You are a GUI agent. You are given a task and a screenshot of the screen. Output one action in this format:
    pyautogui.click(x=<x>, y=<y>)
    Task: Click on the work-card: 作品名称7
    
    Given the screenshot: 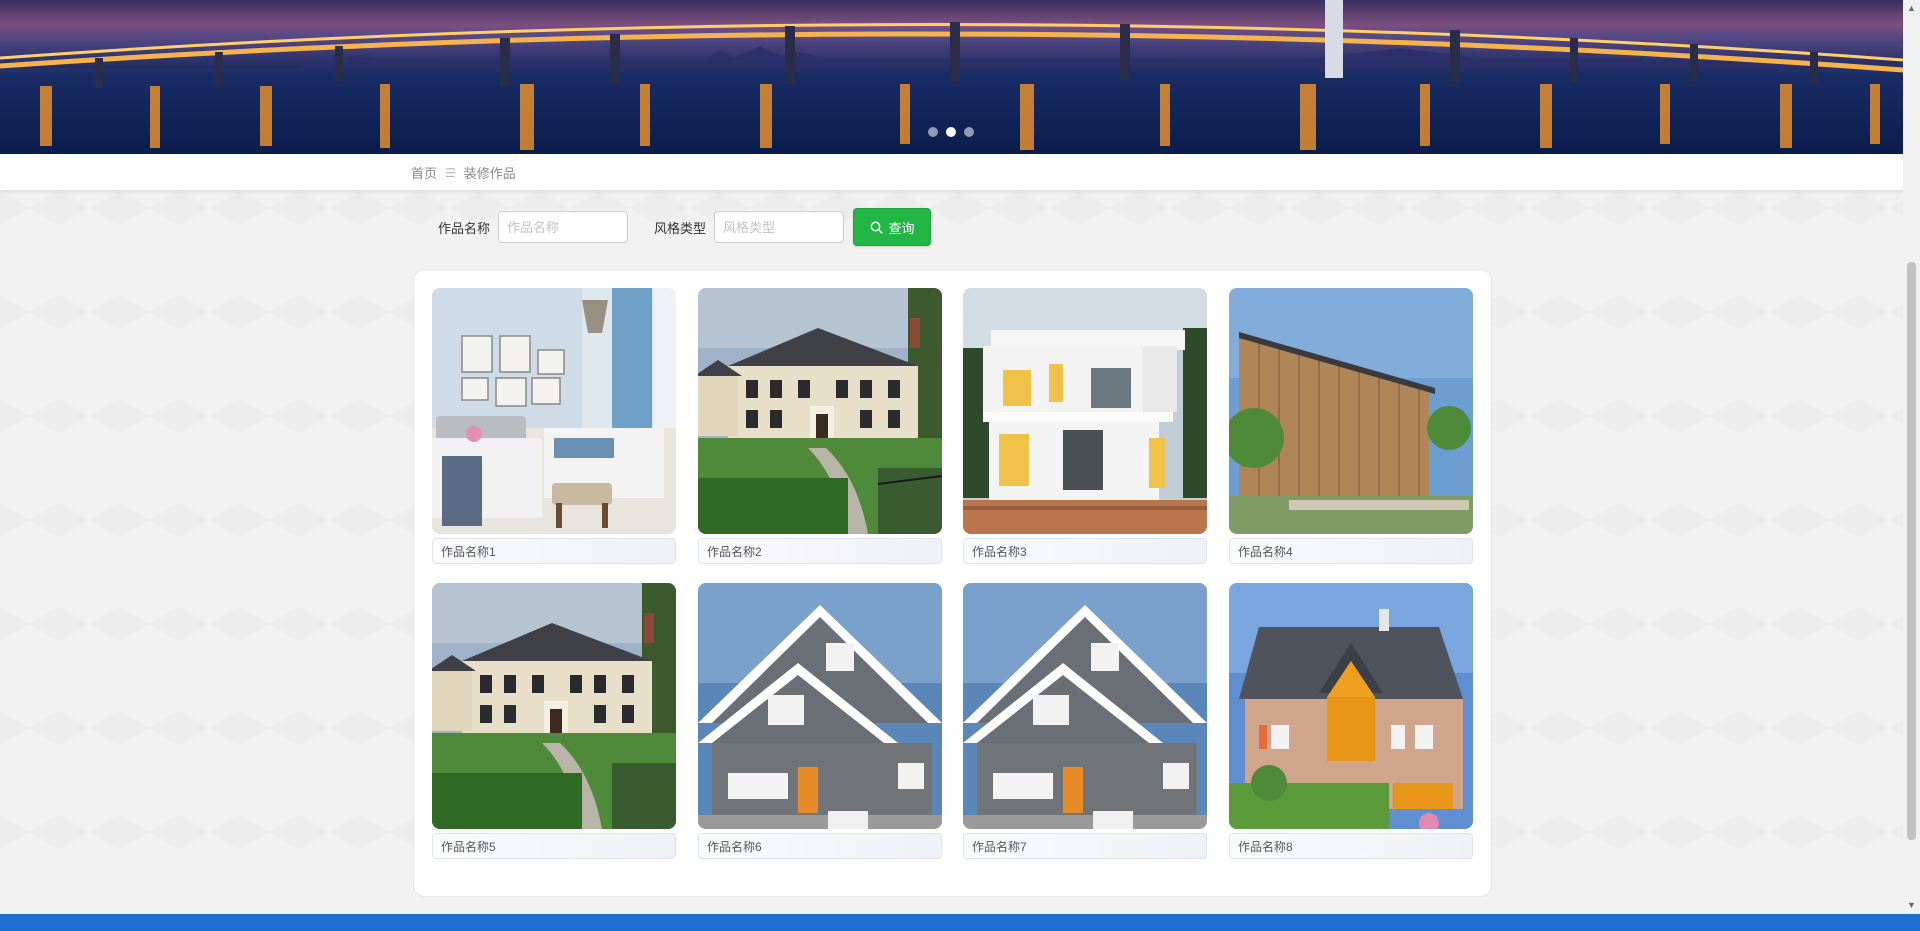 What is the action you would take?
    pyautogui.click(x=1085, y=721)
    